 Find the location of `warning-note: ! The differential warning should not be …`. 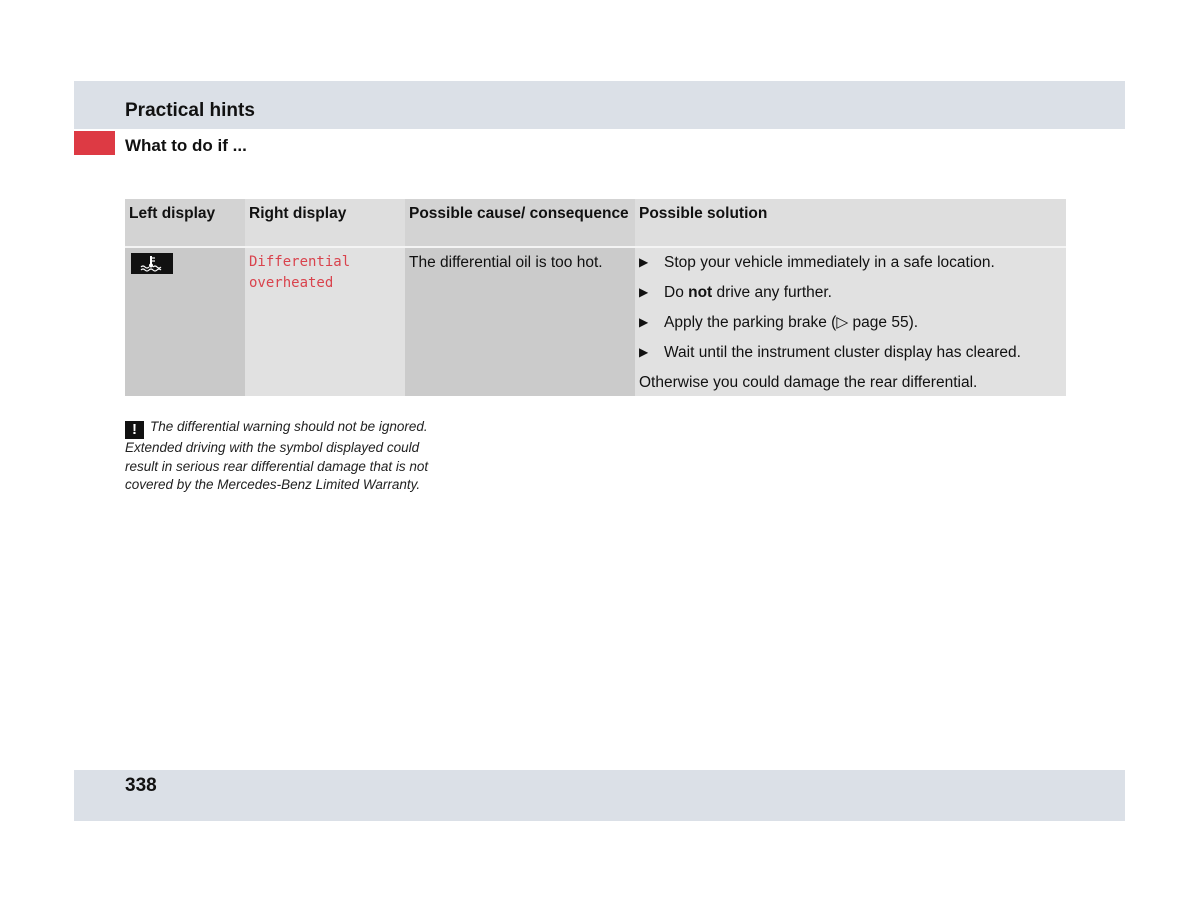

warning-note: ! The differential warning should not be … is located at coordinates (280, 456).